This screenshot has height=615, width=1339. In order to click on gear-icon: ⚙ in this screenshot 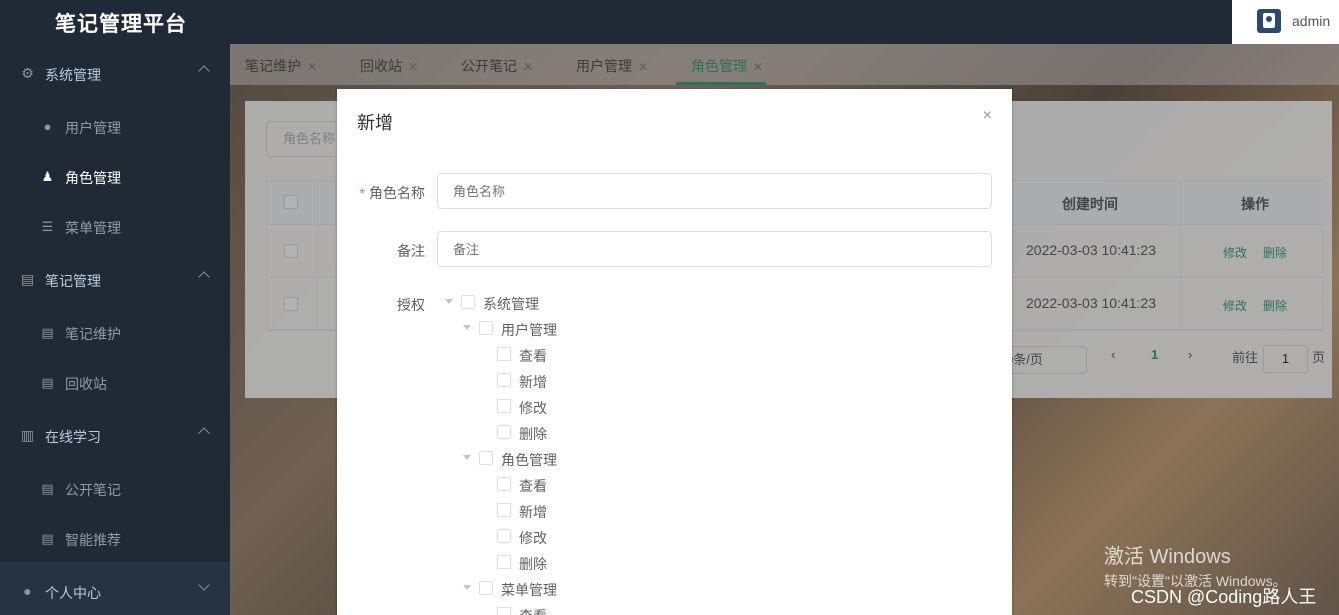, I will do `click(27, 73)`.